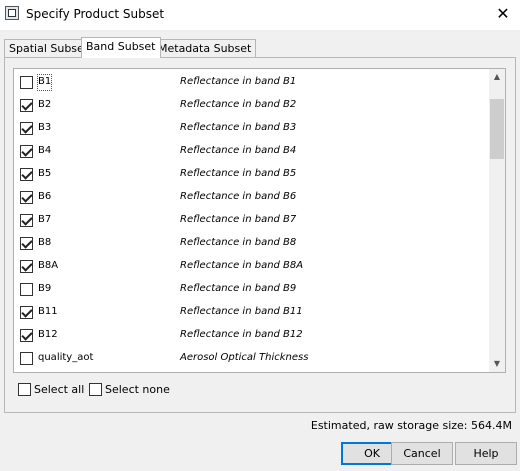  I want to click on close-icon: ✕, so click(503, 14).